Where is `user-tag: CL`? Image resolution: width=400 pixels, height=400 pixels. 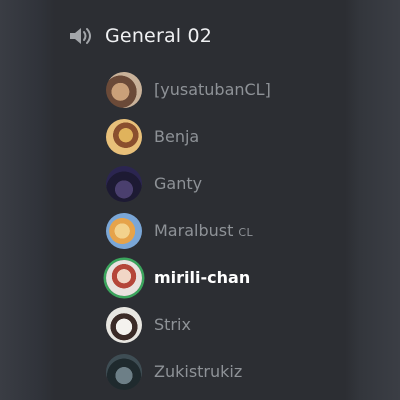
user-tag: CL is located at coordinates (246, 232).